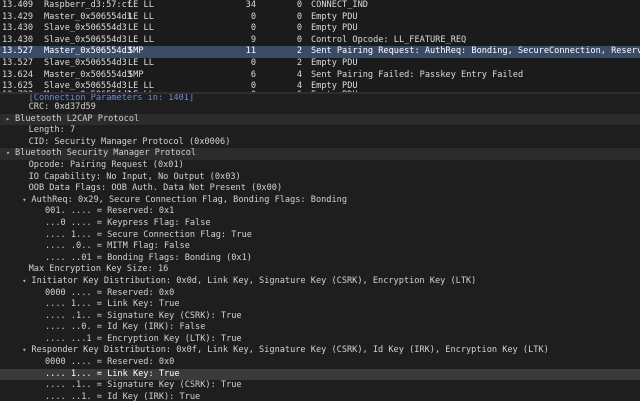  Describe the element at coordinates (253, 39) in the screenshot. I see `packet-length: 9` at that location.